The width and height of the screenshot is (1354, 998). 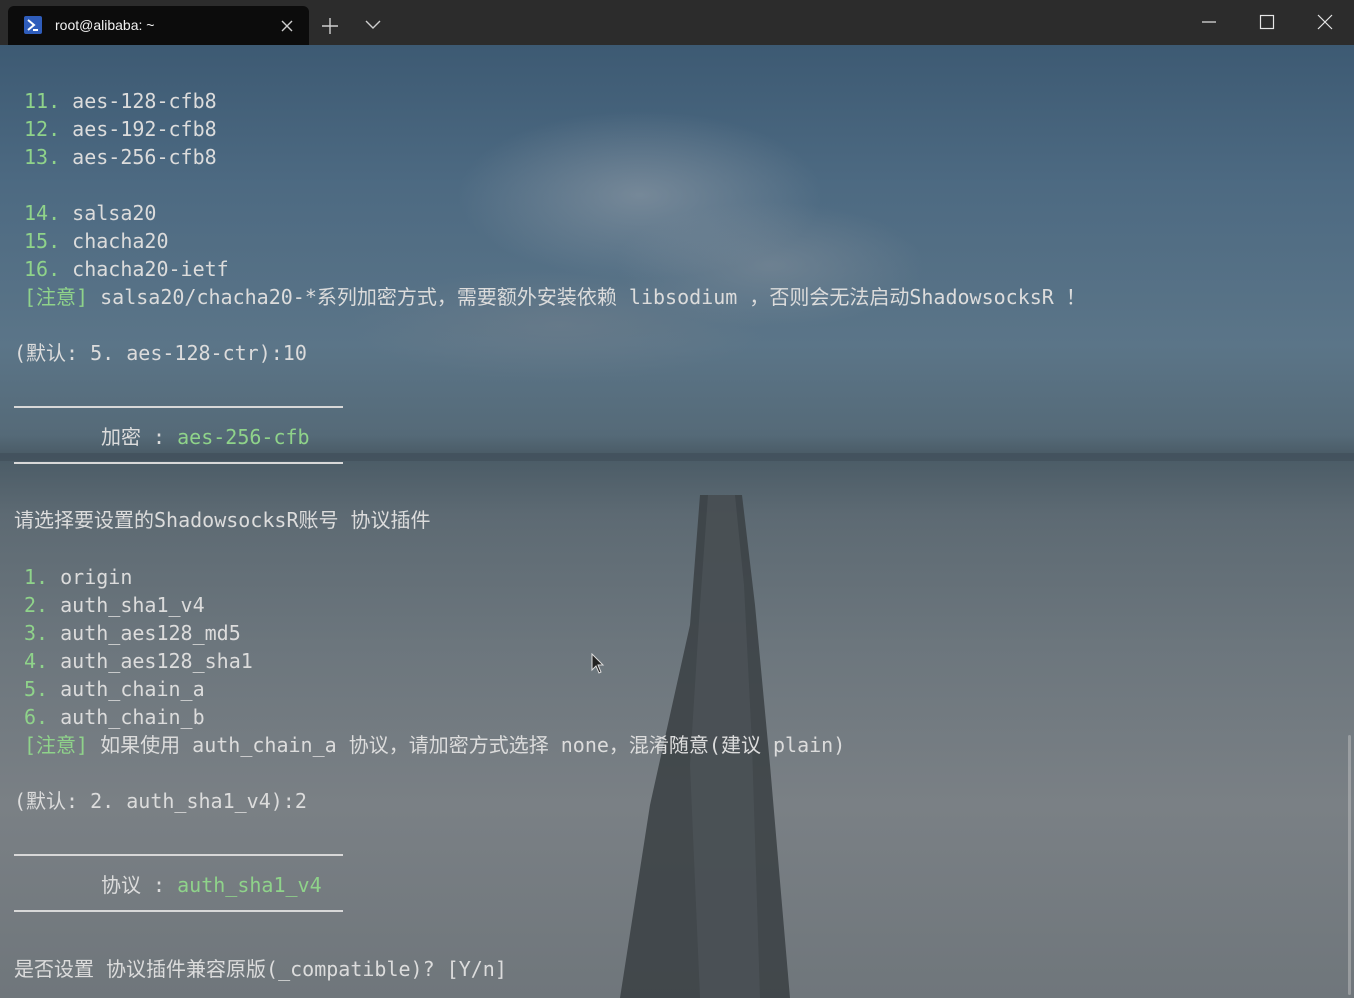 I want to click on chevron-down-icon, so click(x=373, y=25).